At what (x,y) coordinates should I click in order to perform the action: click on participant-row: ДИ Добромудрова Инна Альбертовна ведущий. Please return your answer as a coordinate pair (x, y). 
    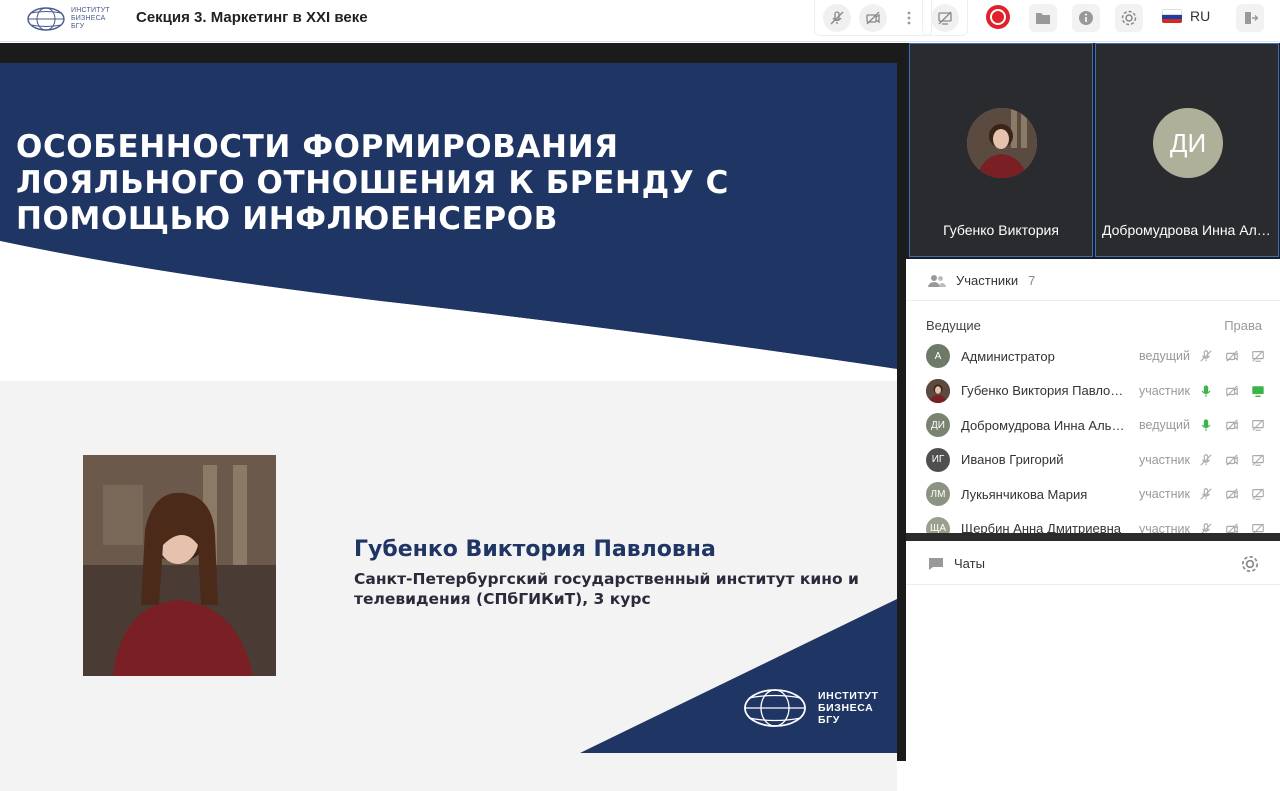
    Looking at the image, I should click on (1093, 425).